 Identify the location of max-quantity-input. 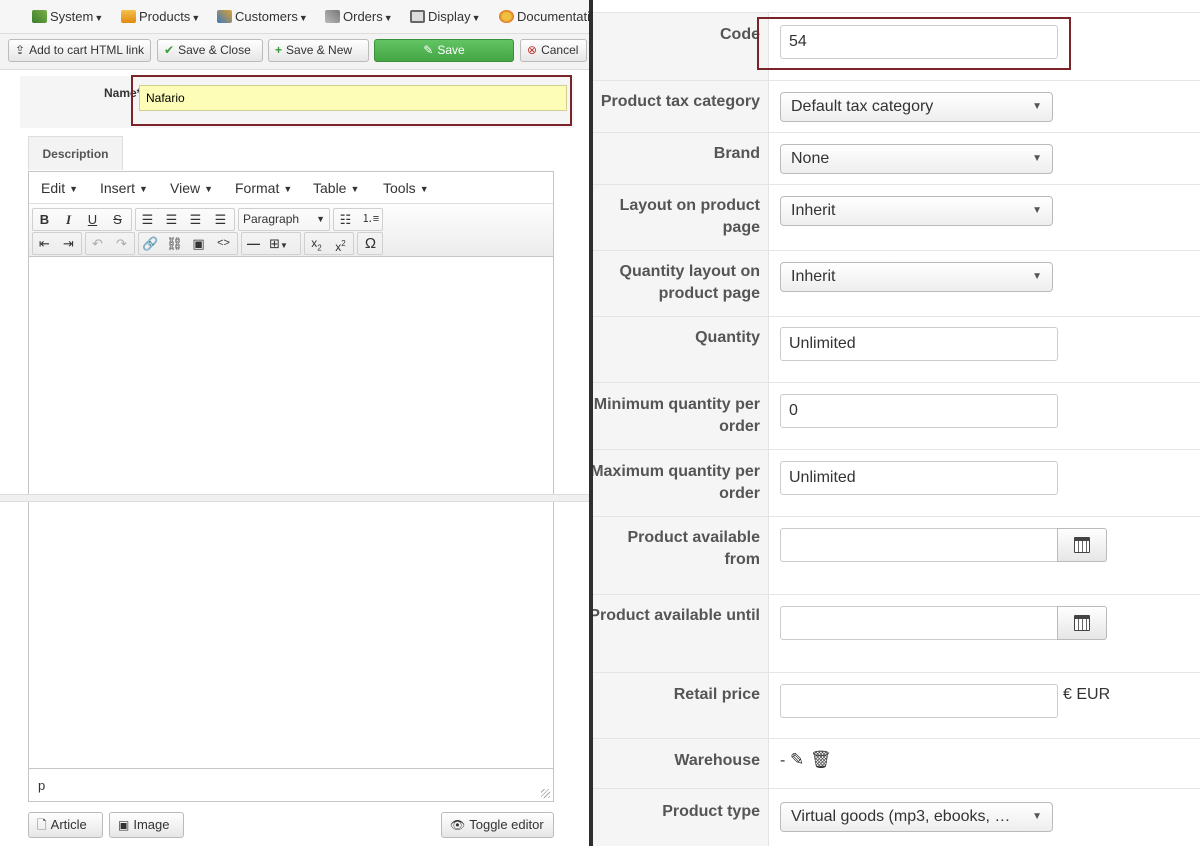
(919, 478).